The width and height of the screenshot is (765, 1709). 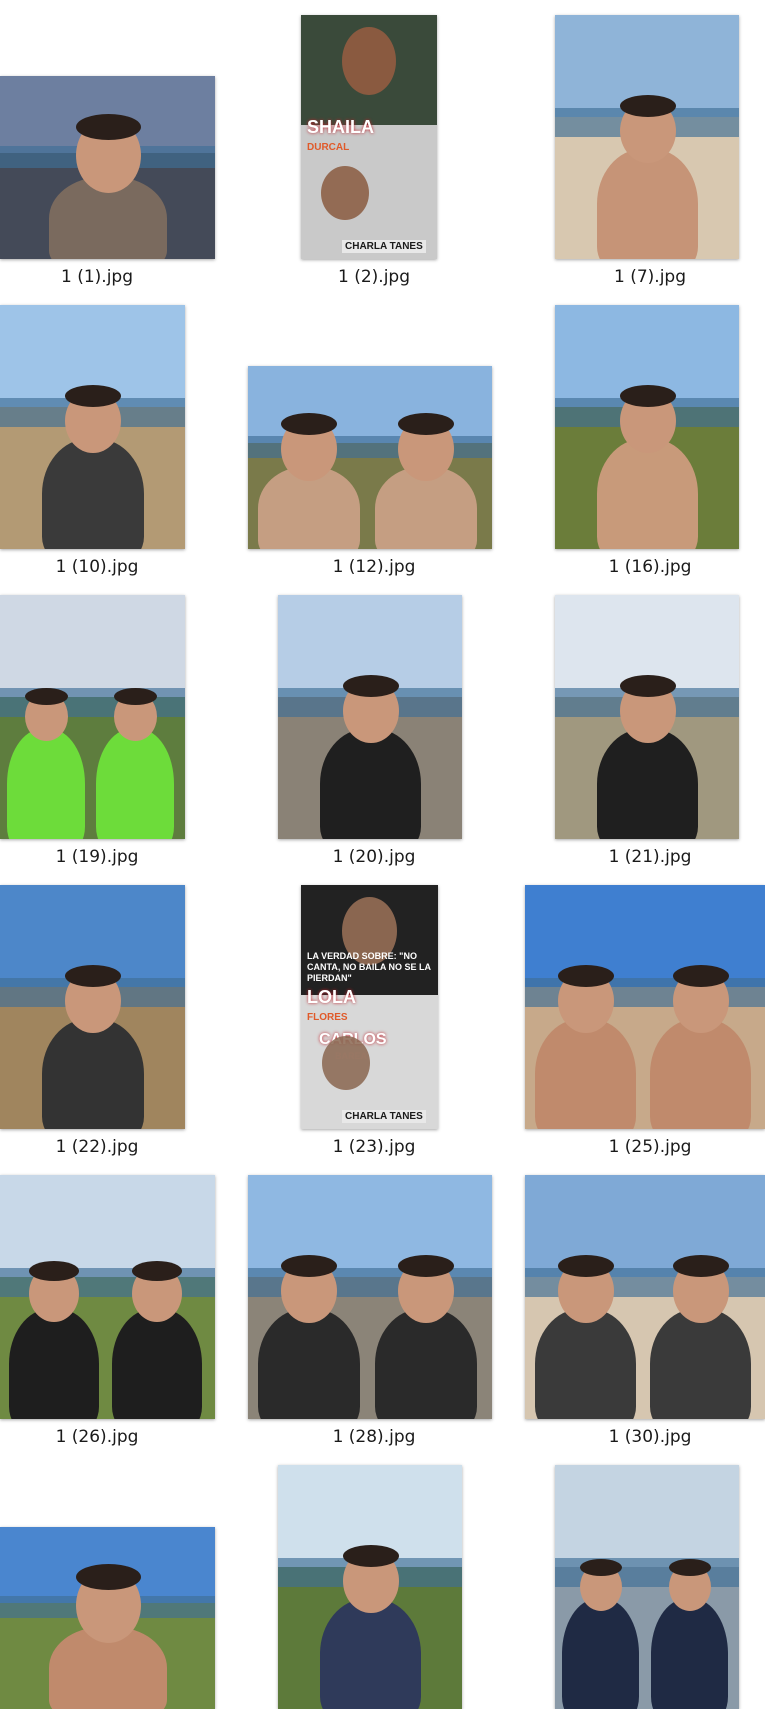 What do you see at coordinates (331, 997) in the screenshot?
I see `poster-title: LOLA` at bounding box center [331, 997].